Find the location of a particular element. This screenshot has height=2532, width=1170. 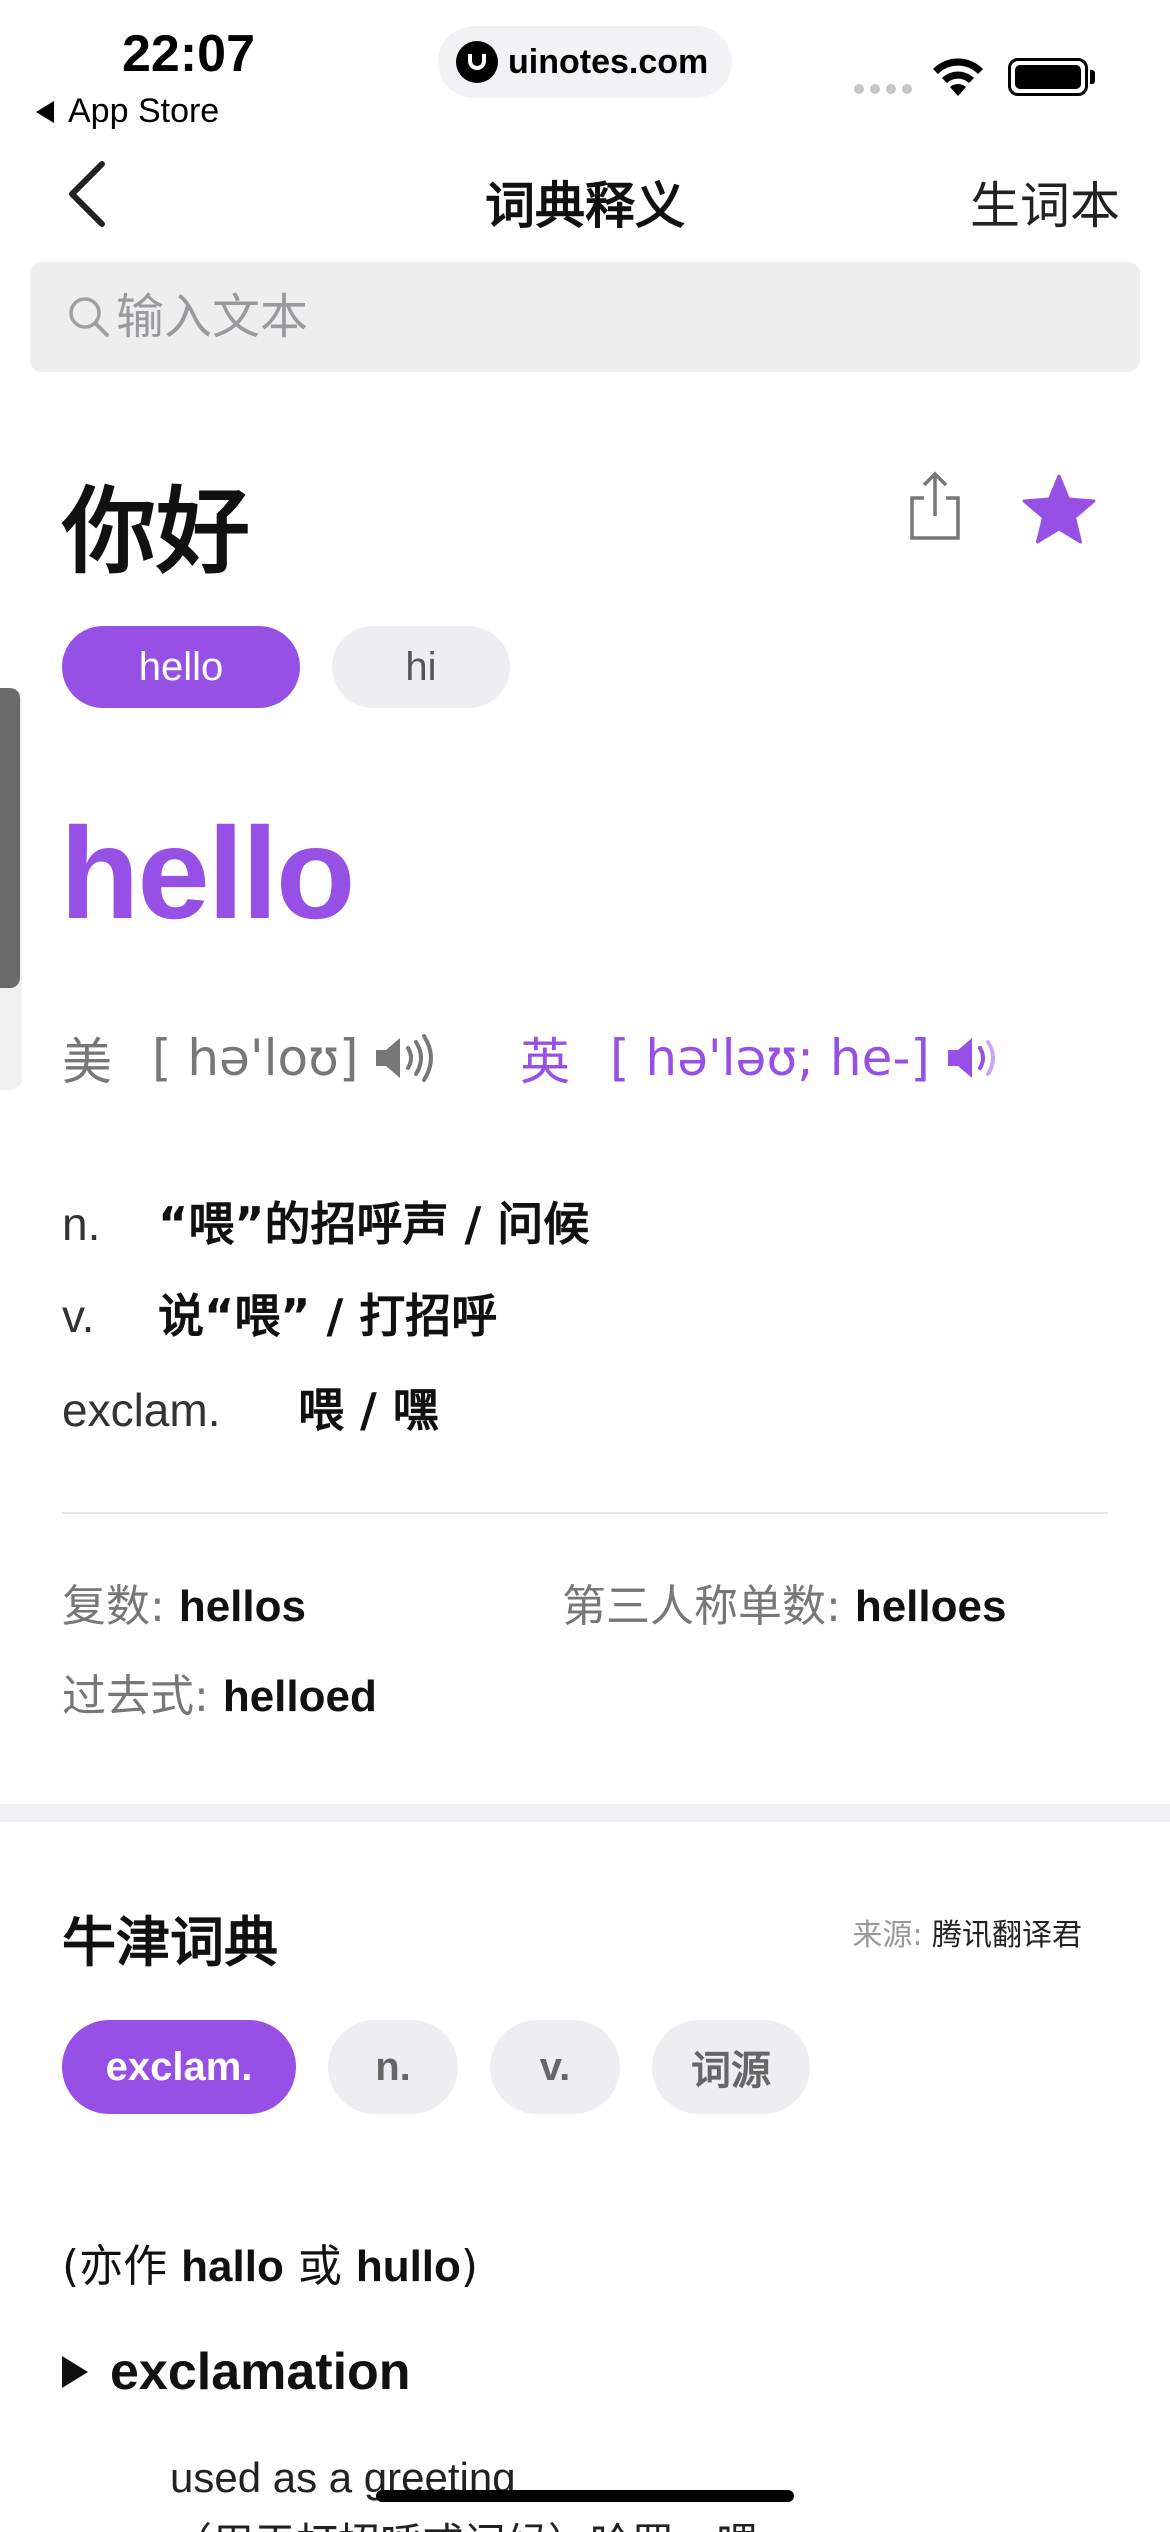

tab-etymology: 词源 is located at coordinates (731, 2067).